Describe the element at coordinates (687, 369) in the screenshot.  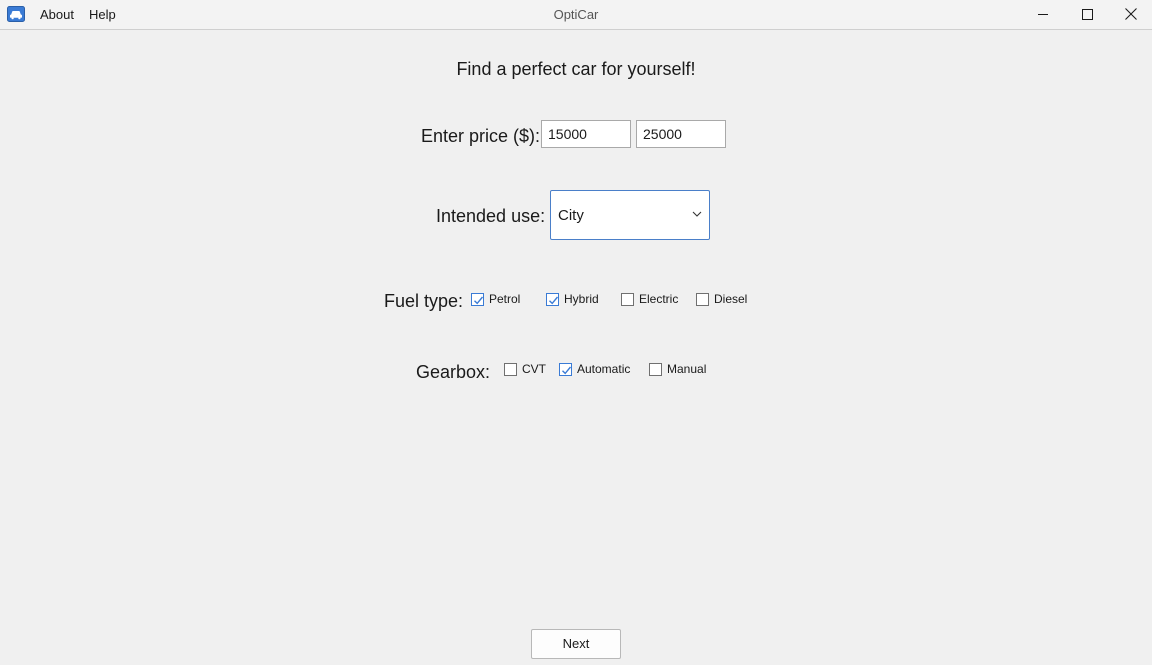
I see `gearbox-manual-label: Manual` at that location.